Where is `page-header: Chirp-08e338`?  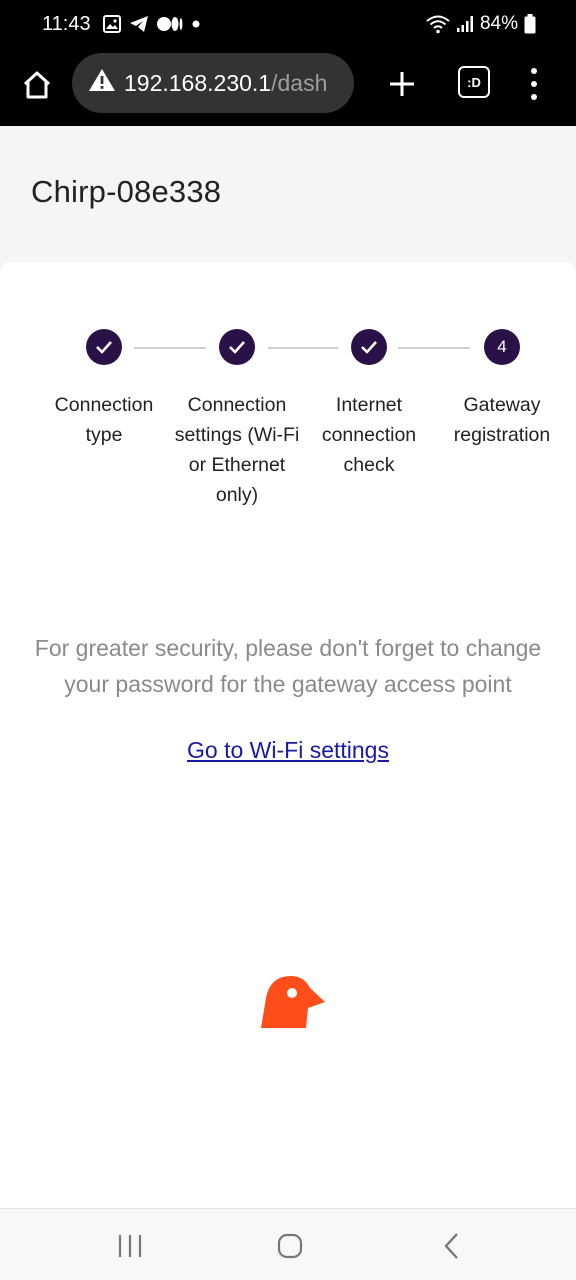
page-header: Chirp-08e338 is located at coordinates (288, 195).